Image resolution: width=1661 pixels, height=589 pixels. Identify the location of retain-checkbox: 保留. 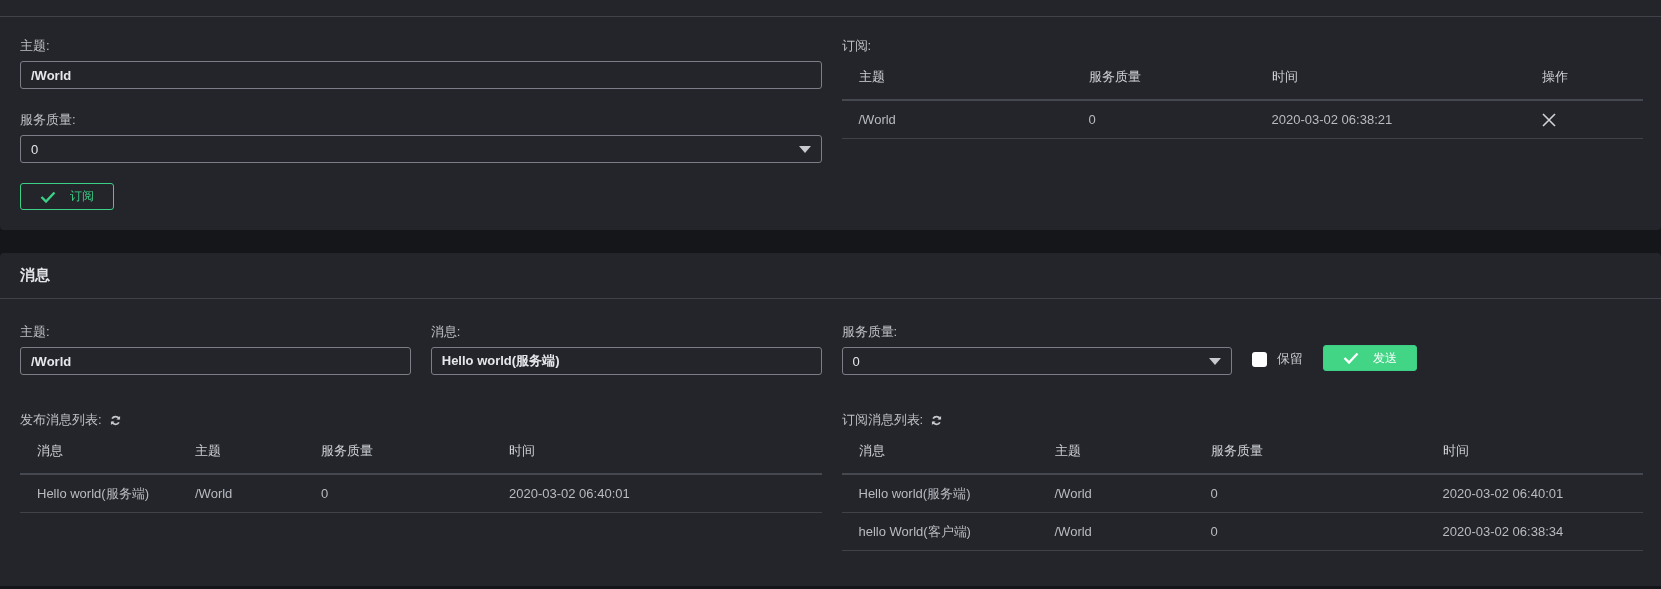
(1278, 359).